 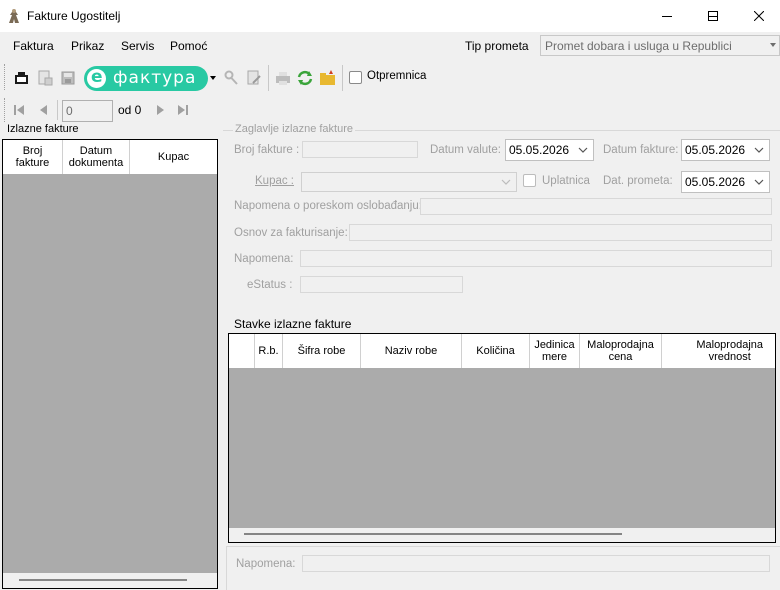 What do you see at coordinates (409, 182) in the screenshot?
I see `kupac-select` at bounding box center [409, 182].